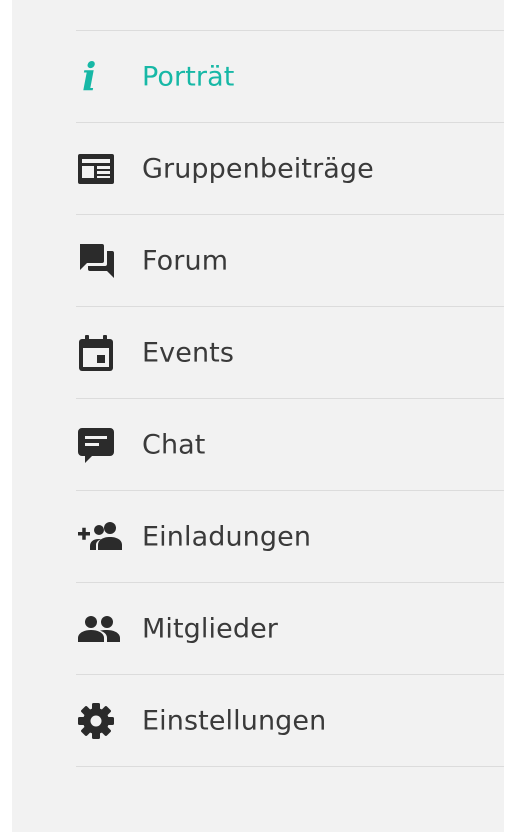  What do you see at coordinates (100, 721) in the screenshot?
I see `gear-icon` at bounding box center [100, 721].